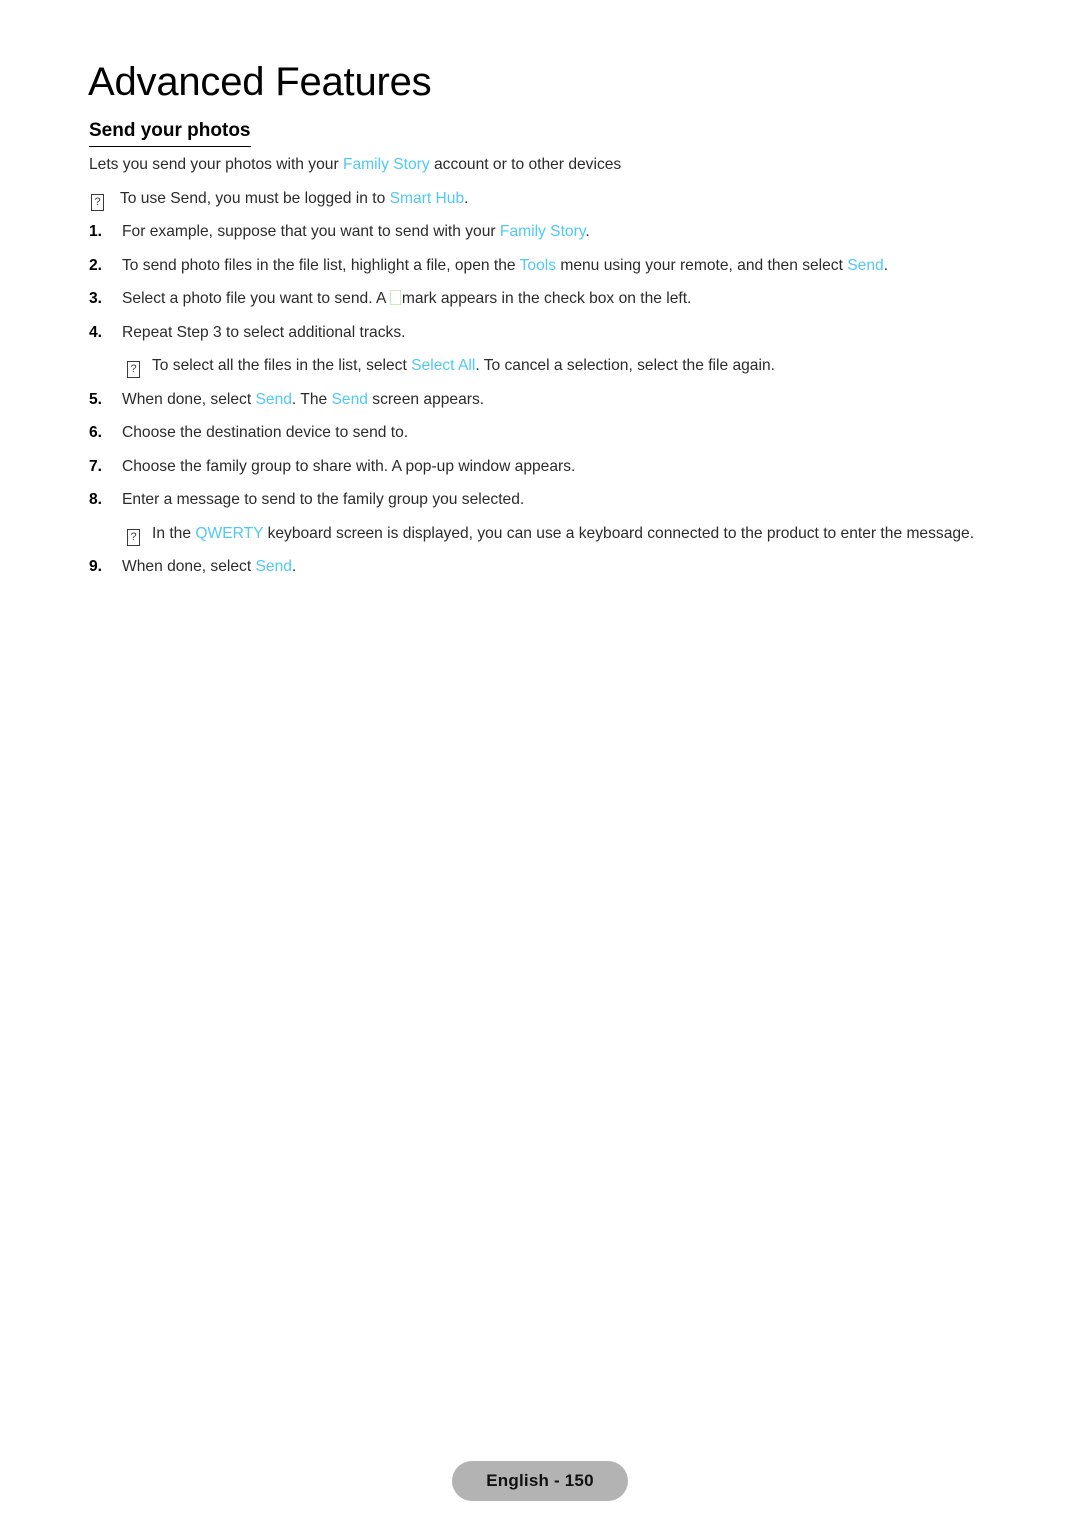 Image resolution: width=1080 pixels, height=1534 pixels. What do you see at coordinates (170, 133) in the screenshot?
I see `section-heading: Send your photos` at bounding box center [170, 133].